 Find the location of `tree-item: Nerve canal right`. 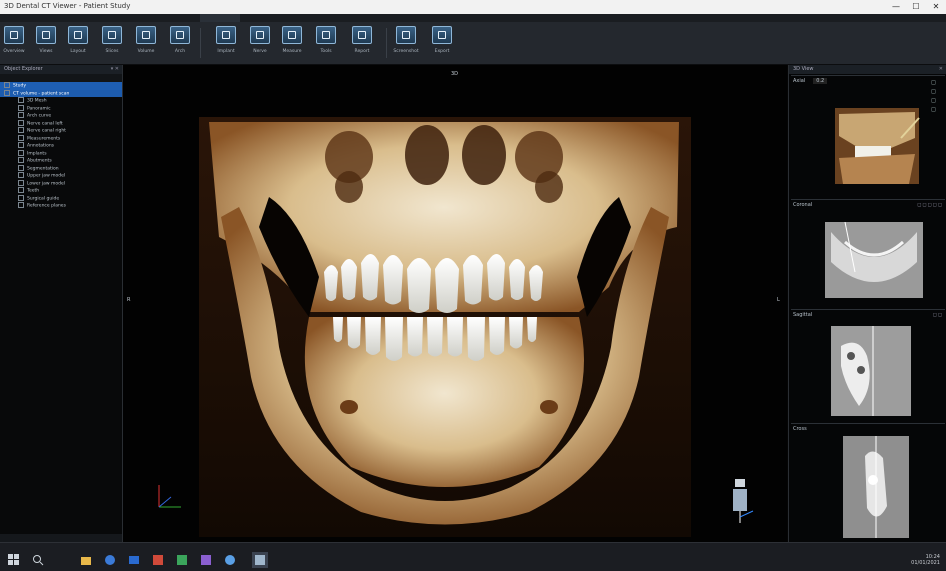

tree-item: Nerve canal right is located at coordinates (61, 131).